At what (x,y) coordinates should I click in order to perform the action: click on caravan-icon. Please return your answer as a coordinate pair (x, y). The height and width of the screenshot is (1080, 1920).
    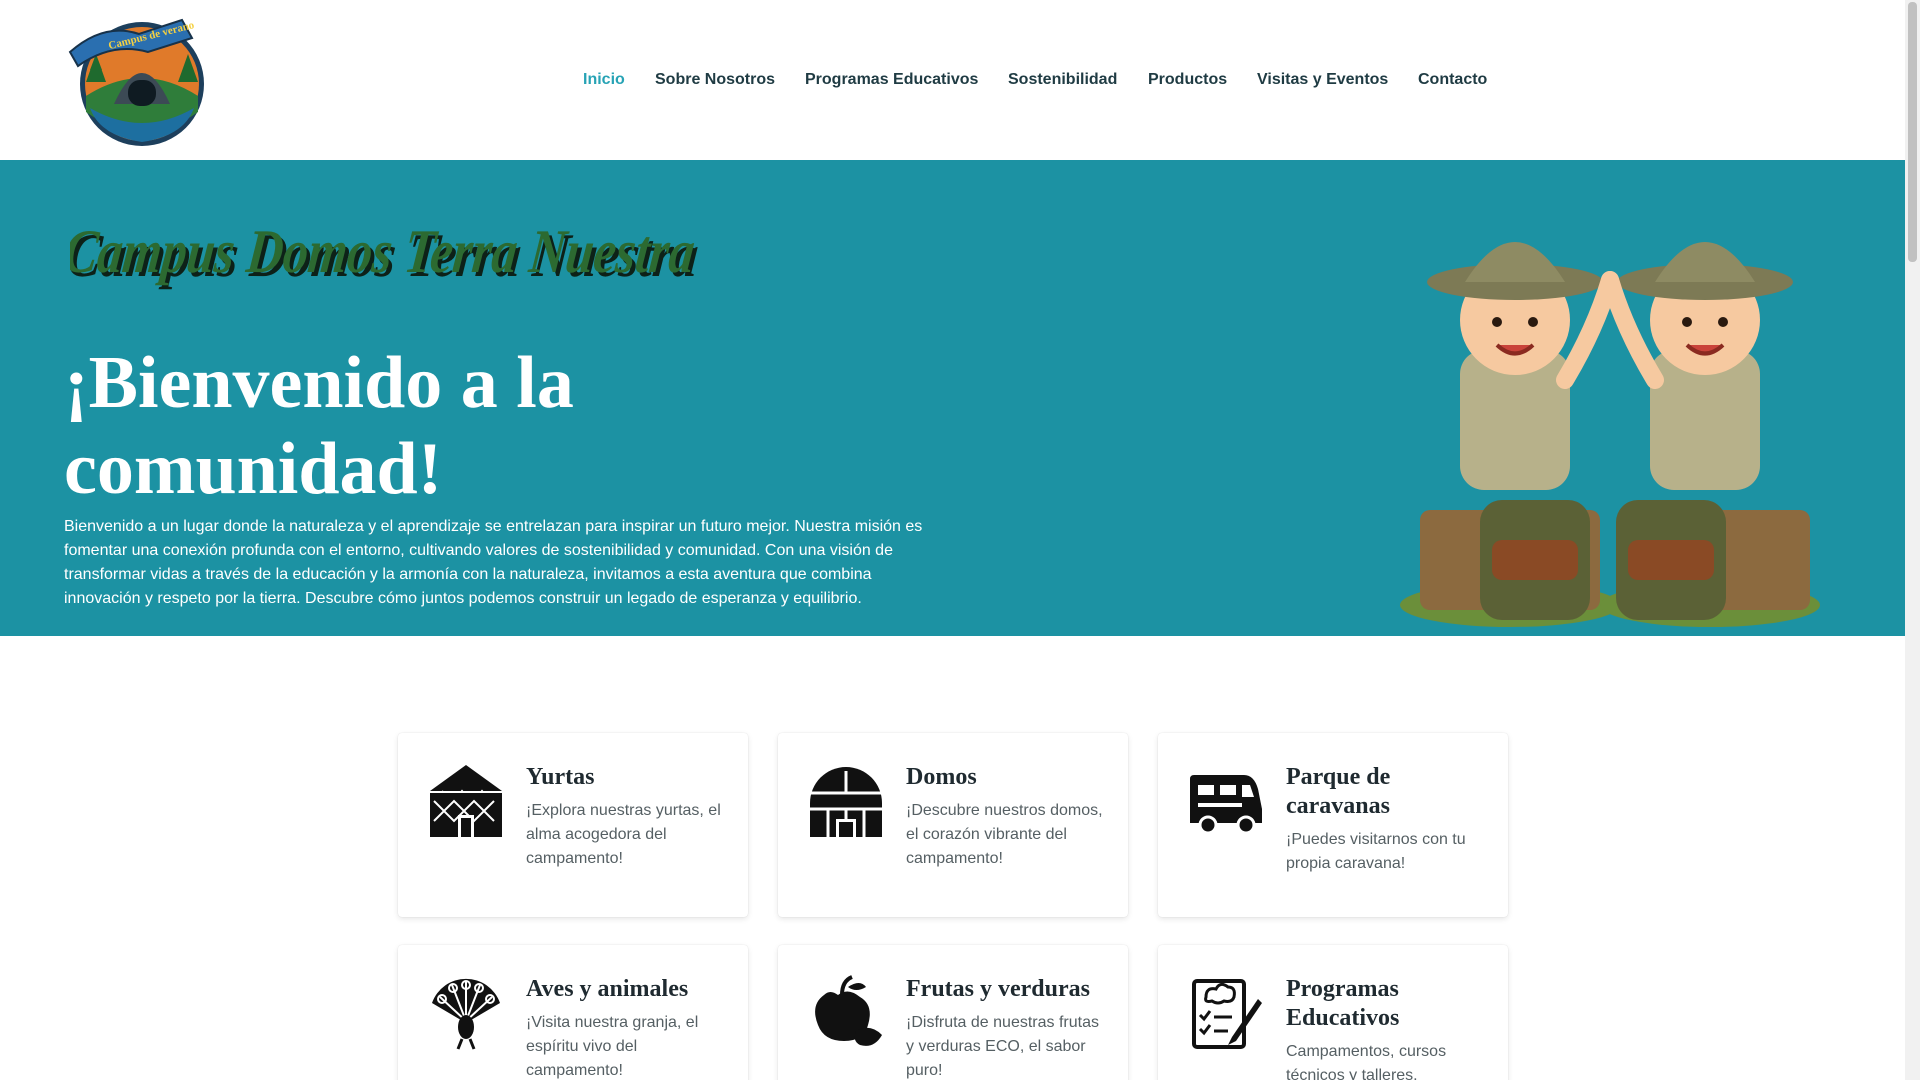
    Looking at the image, I should click on (1226, 805).